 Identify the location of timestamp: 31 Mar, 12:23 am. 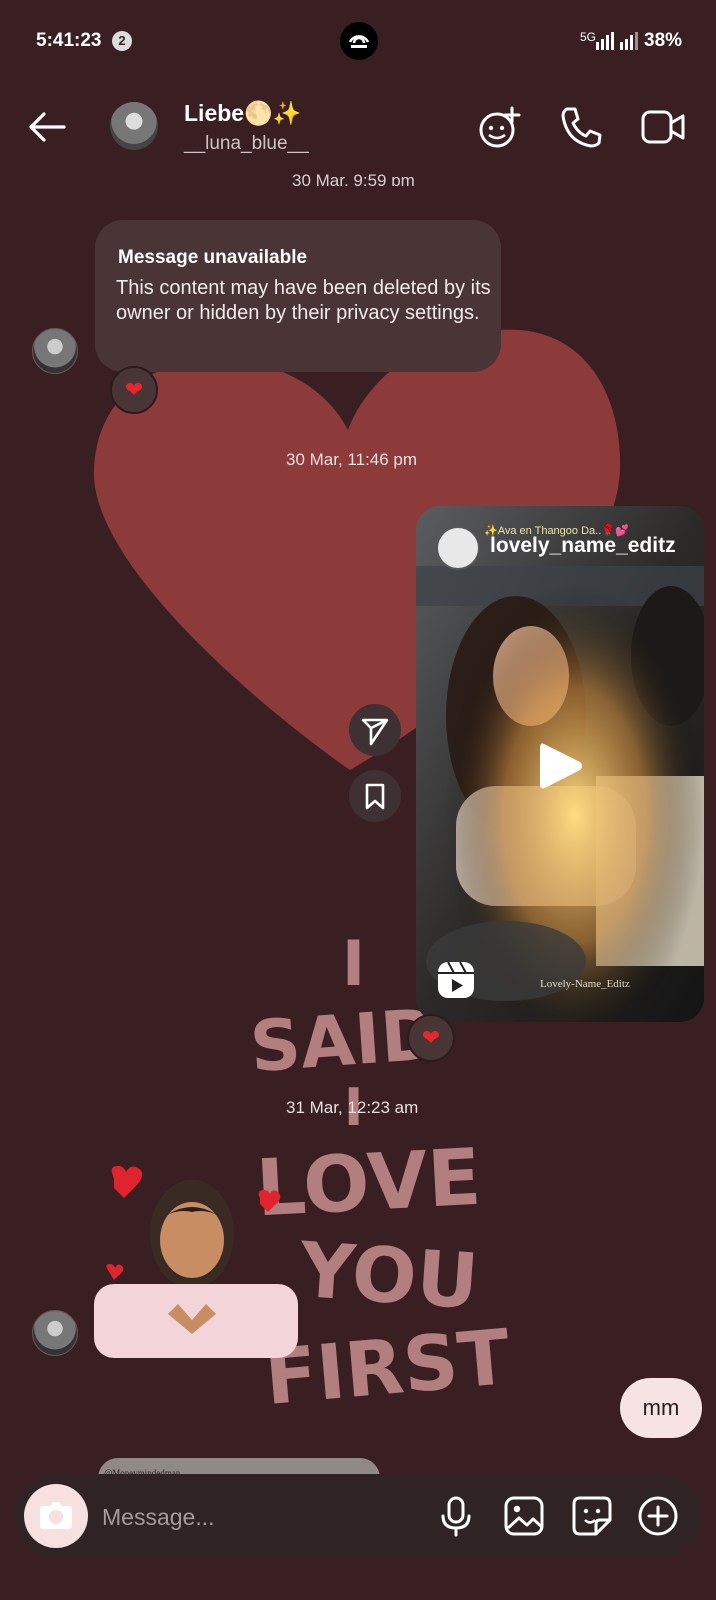
(352, 1107).